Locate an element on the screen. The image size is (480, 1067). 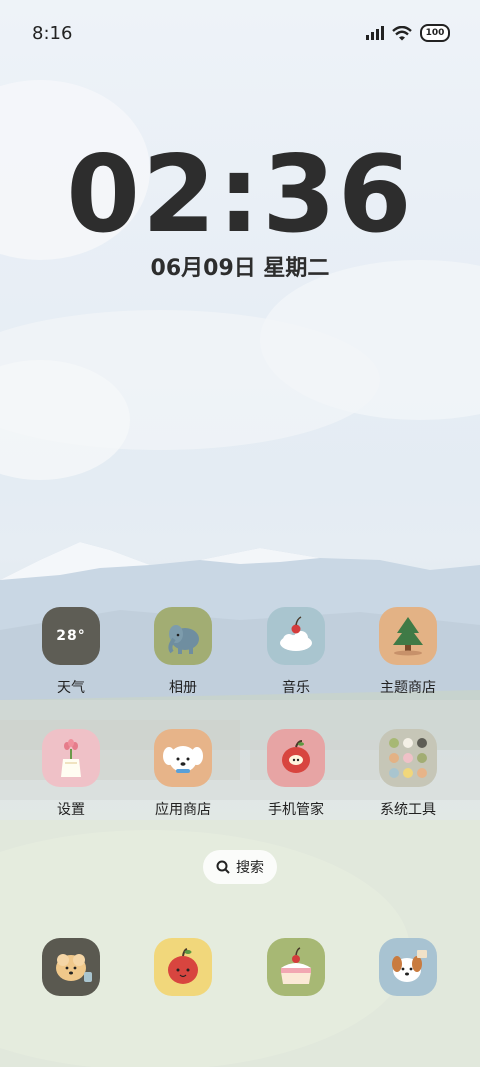
weather-icon: 28° is located at coordinates (71, 636).